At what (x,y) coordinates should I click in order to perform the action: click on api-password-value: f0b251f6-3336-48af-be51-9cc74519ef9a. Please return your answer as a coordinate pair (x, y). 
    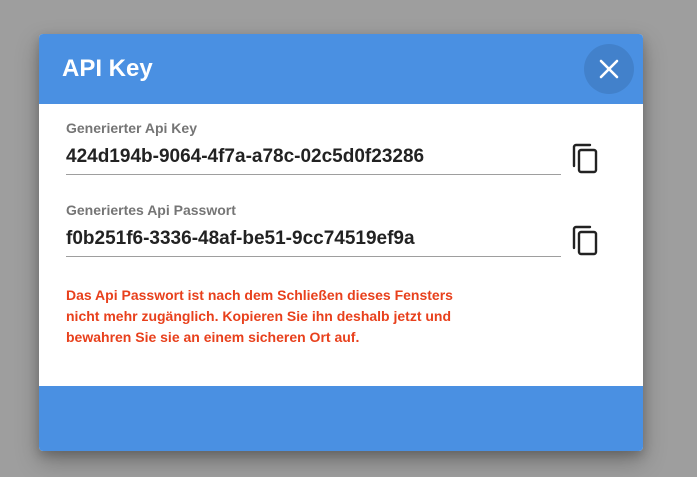
    Looking at the image, I should click on (313, 239).